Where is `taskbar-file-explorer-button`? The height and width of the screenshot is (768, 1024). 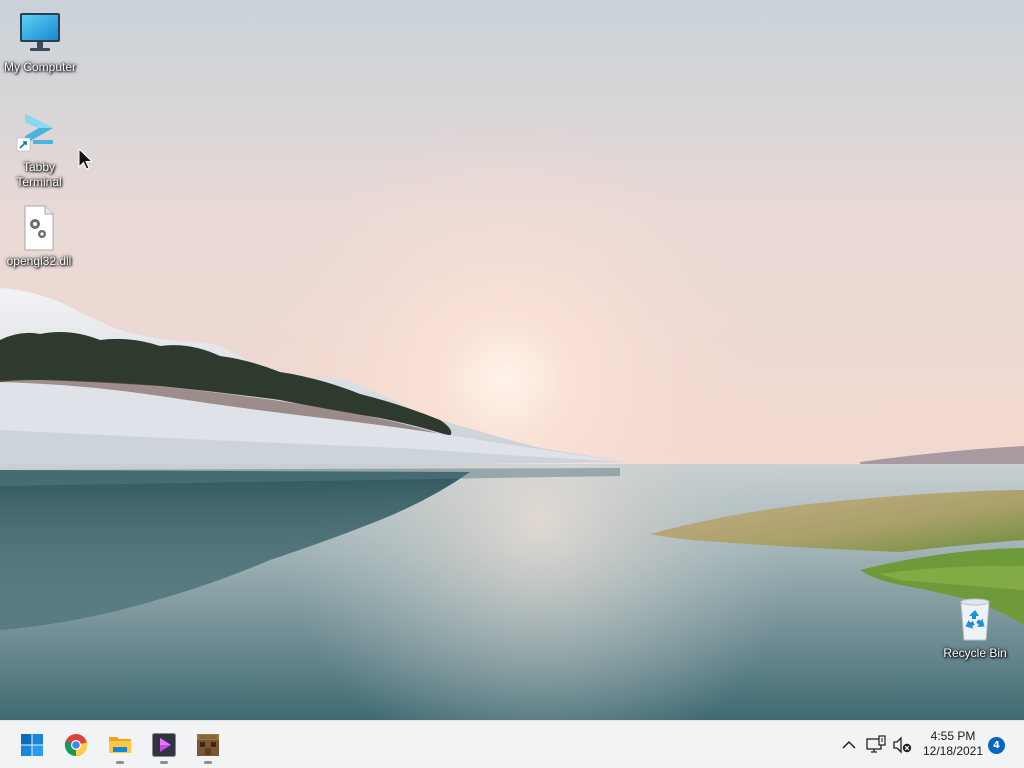 taskbar-file-explorer-button is located at coordinates (120, 745).